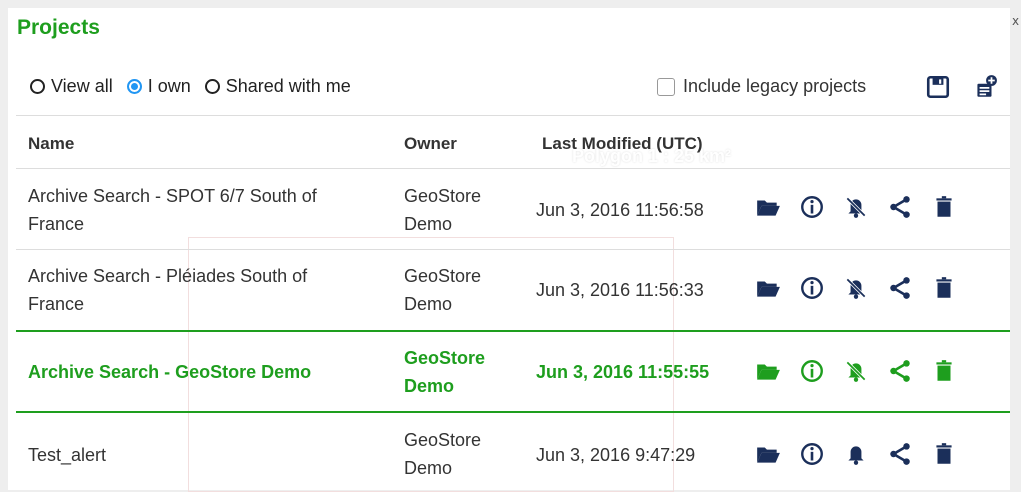 The height and width of the screenshot is (492, 1021). Describe the element at coordinates (620, 290) in the screenshot. I see `project-modified: Jun 3, 2016 11:56:33` at that location.